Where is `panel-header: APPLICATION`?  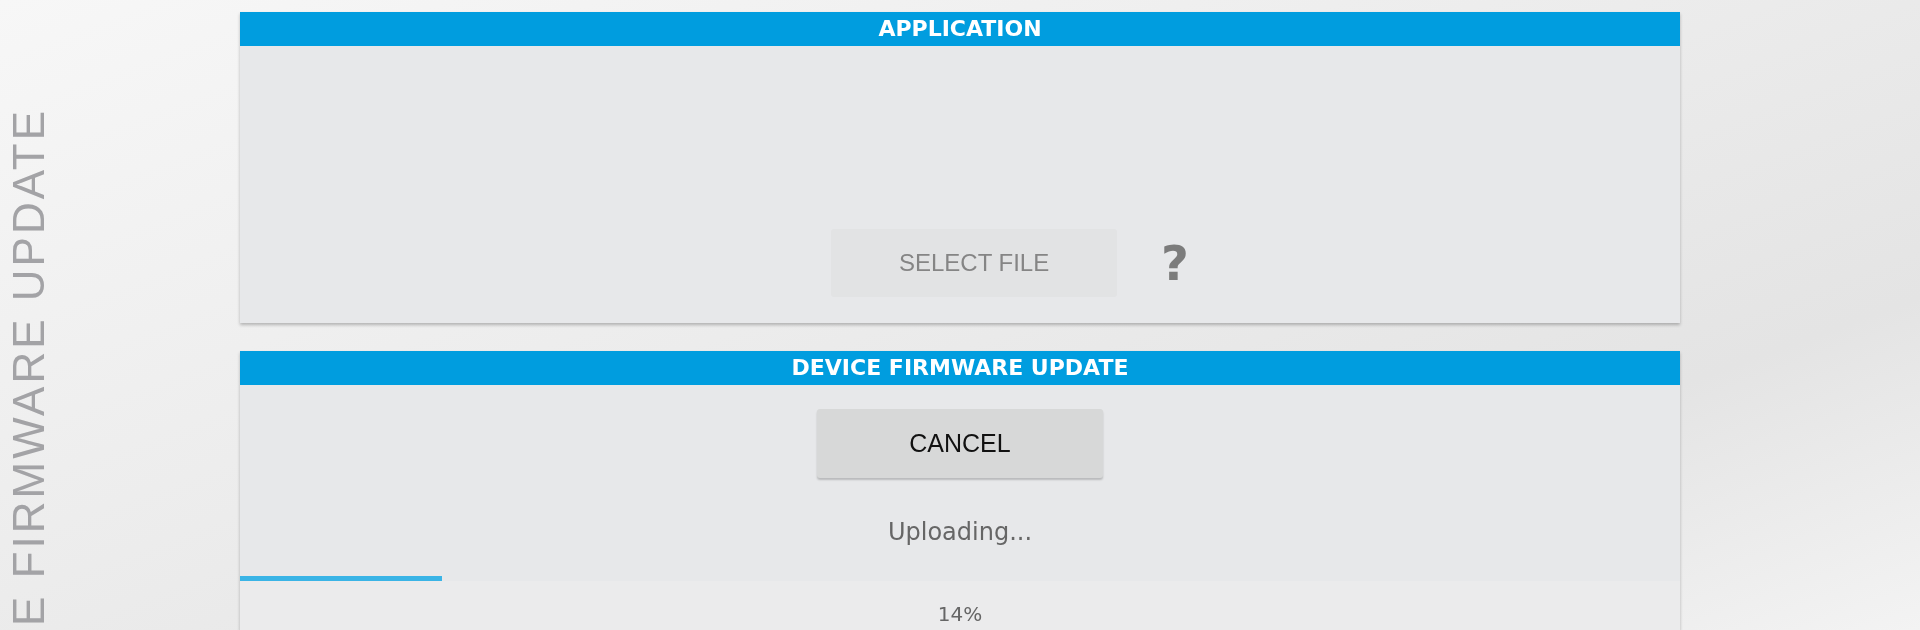
panel-header: APPLICATION is located at coordinates (960, 29).